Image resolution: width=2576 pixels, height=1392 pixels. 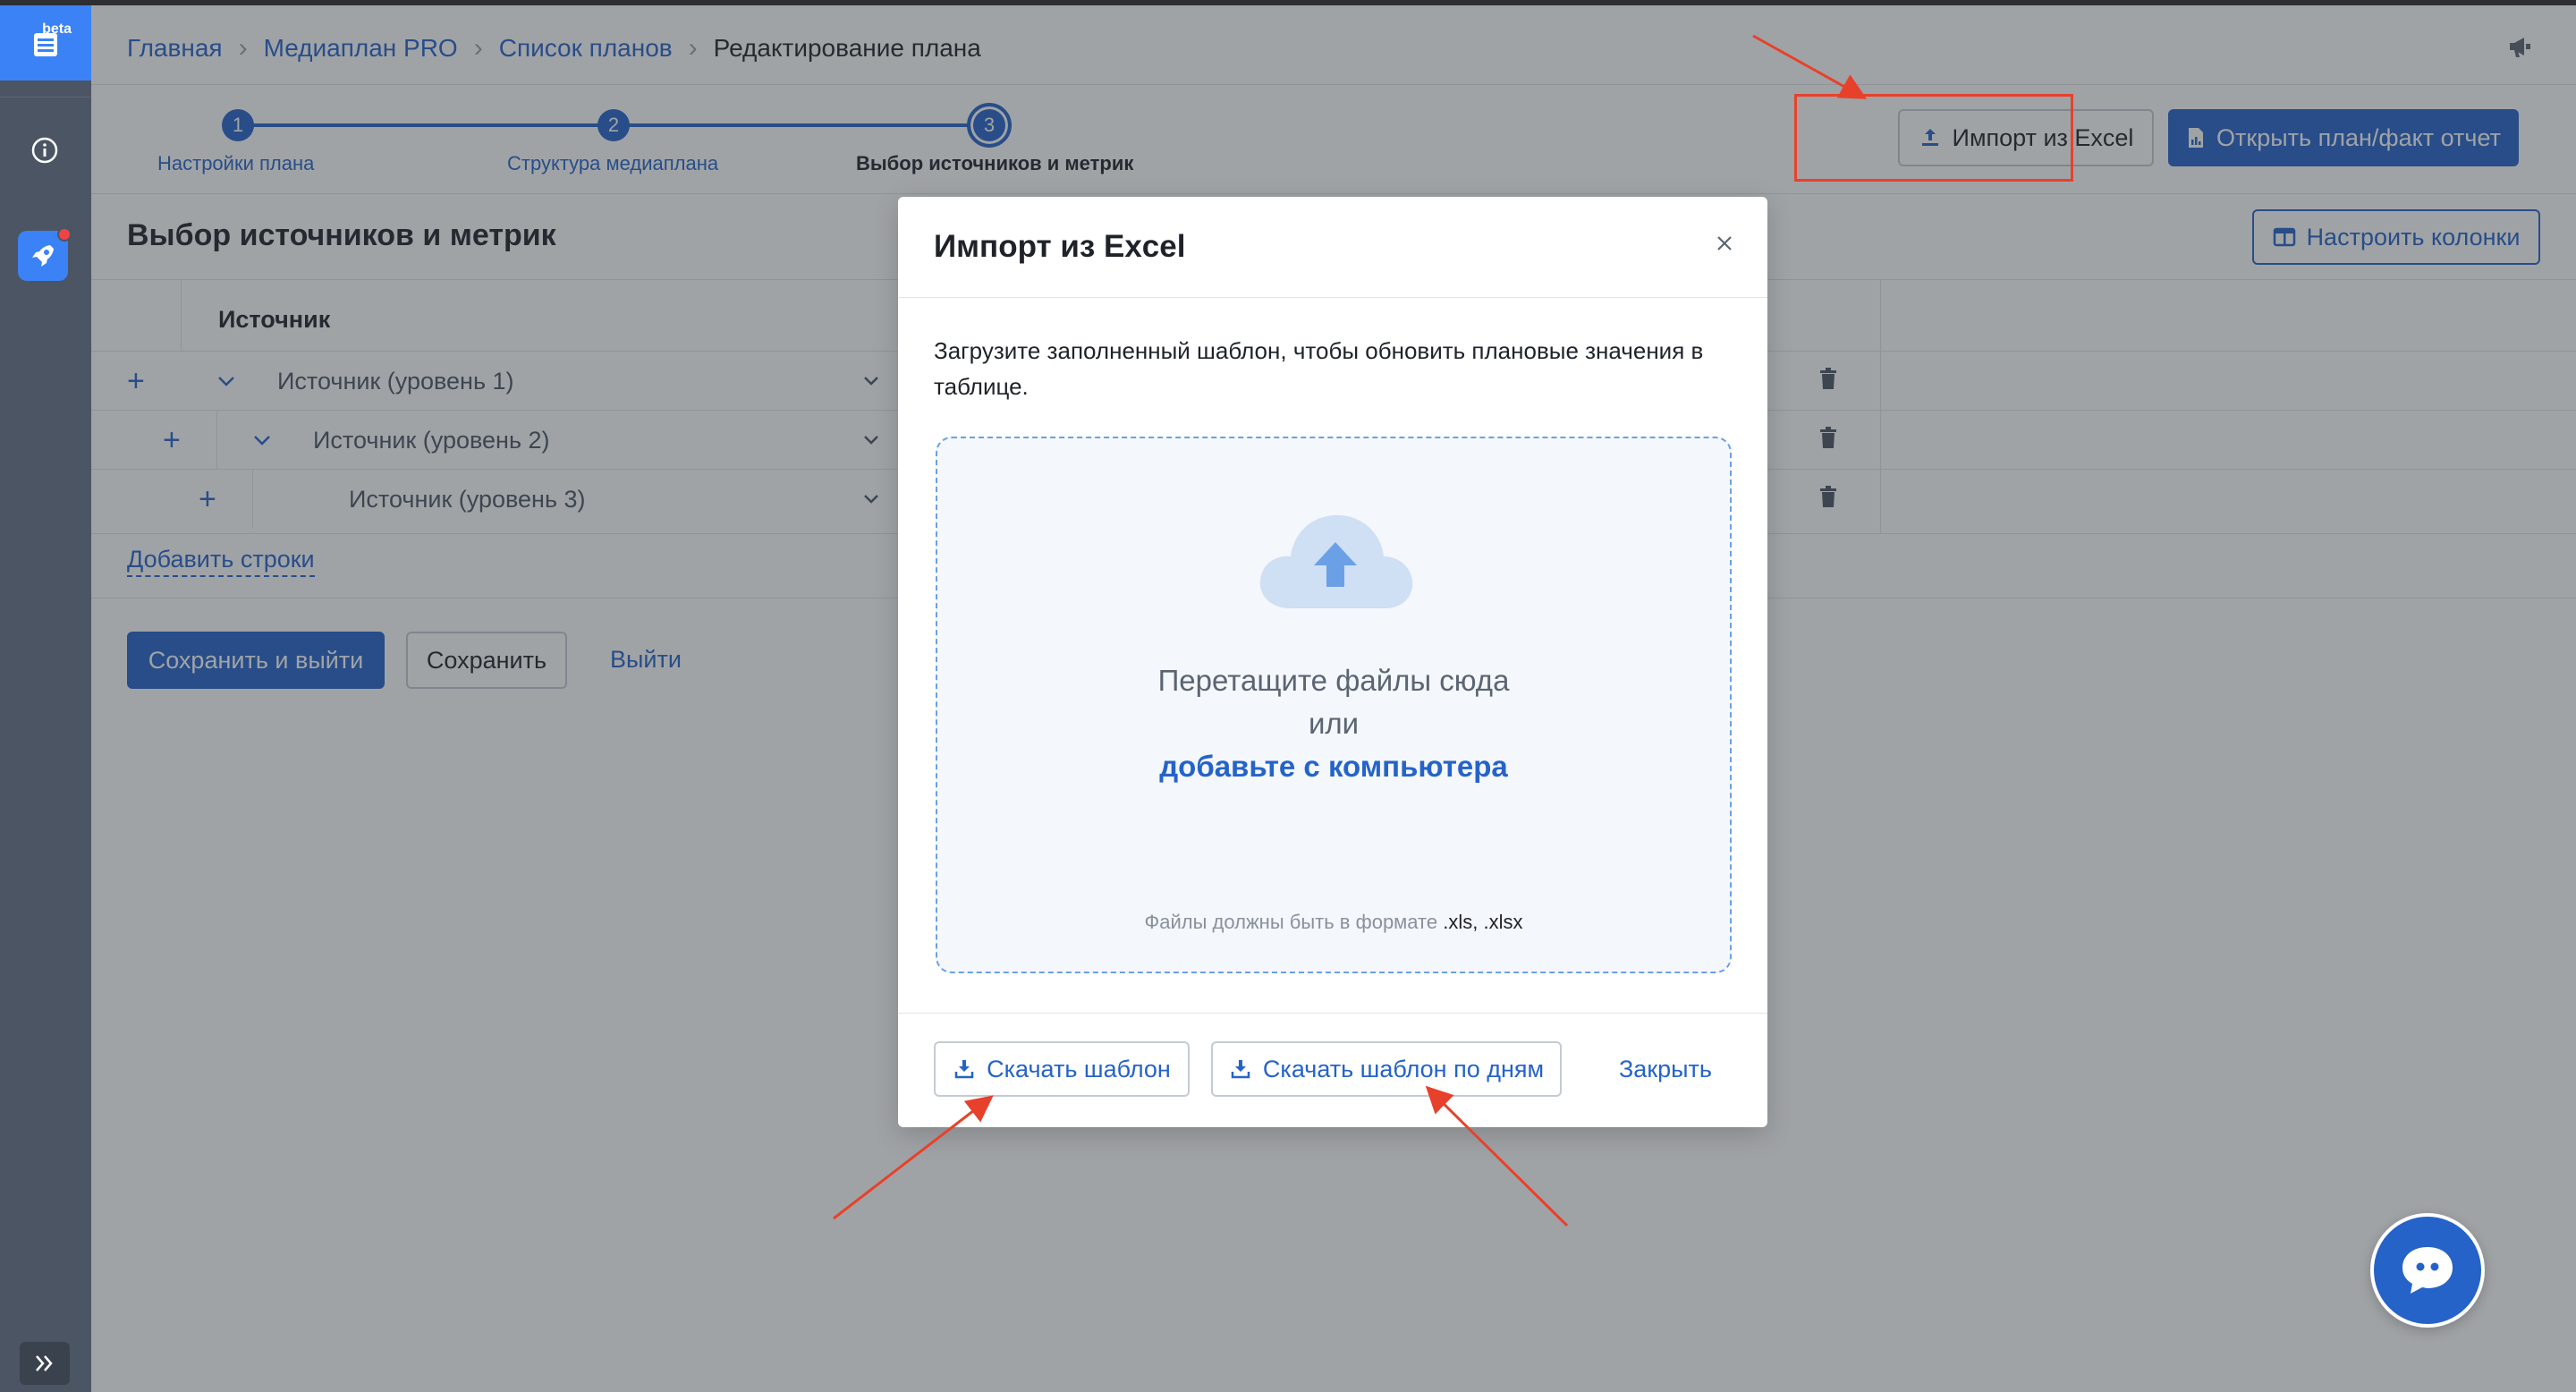 I want to click on download-template-button: Скачать шаблон, so click(x=1062, y=1069).